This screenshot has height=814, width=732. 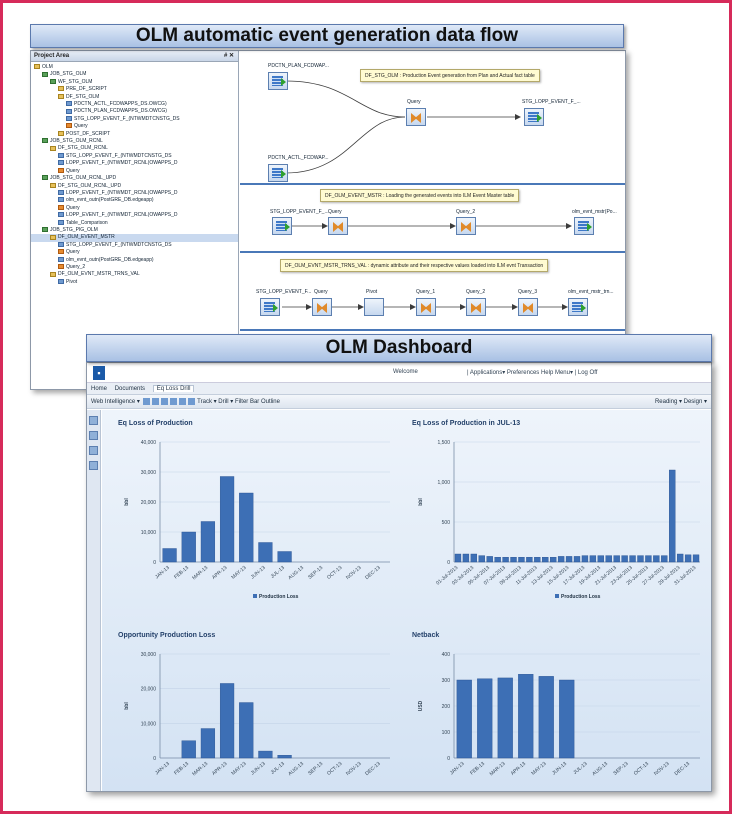 What do you see at coordinates (149, 690) in the screenshot?
I see `y-tick-label: 20,000` at bounding box center [149, 690].